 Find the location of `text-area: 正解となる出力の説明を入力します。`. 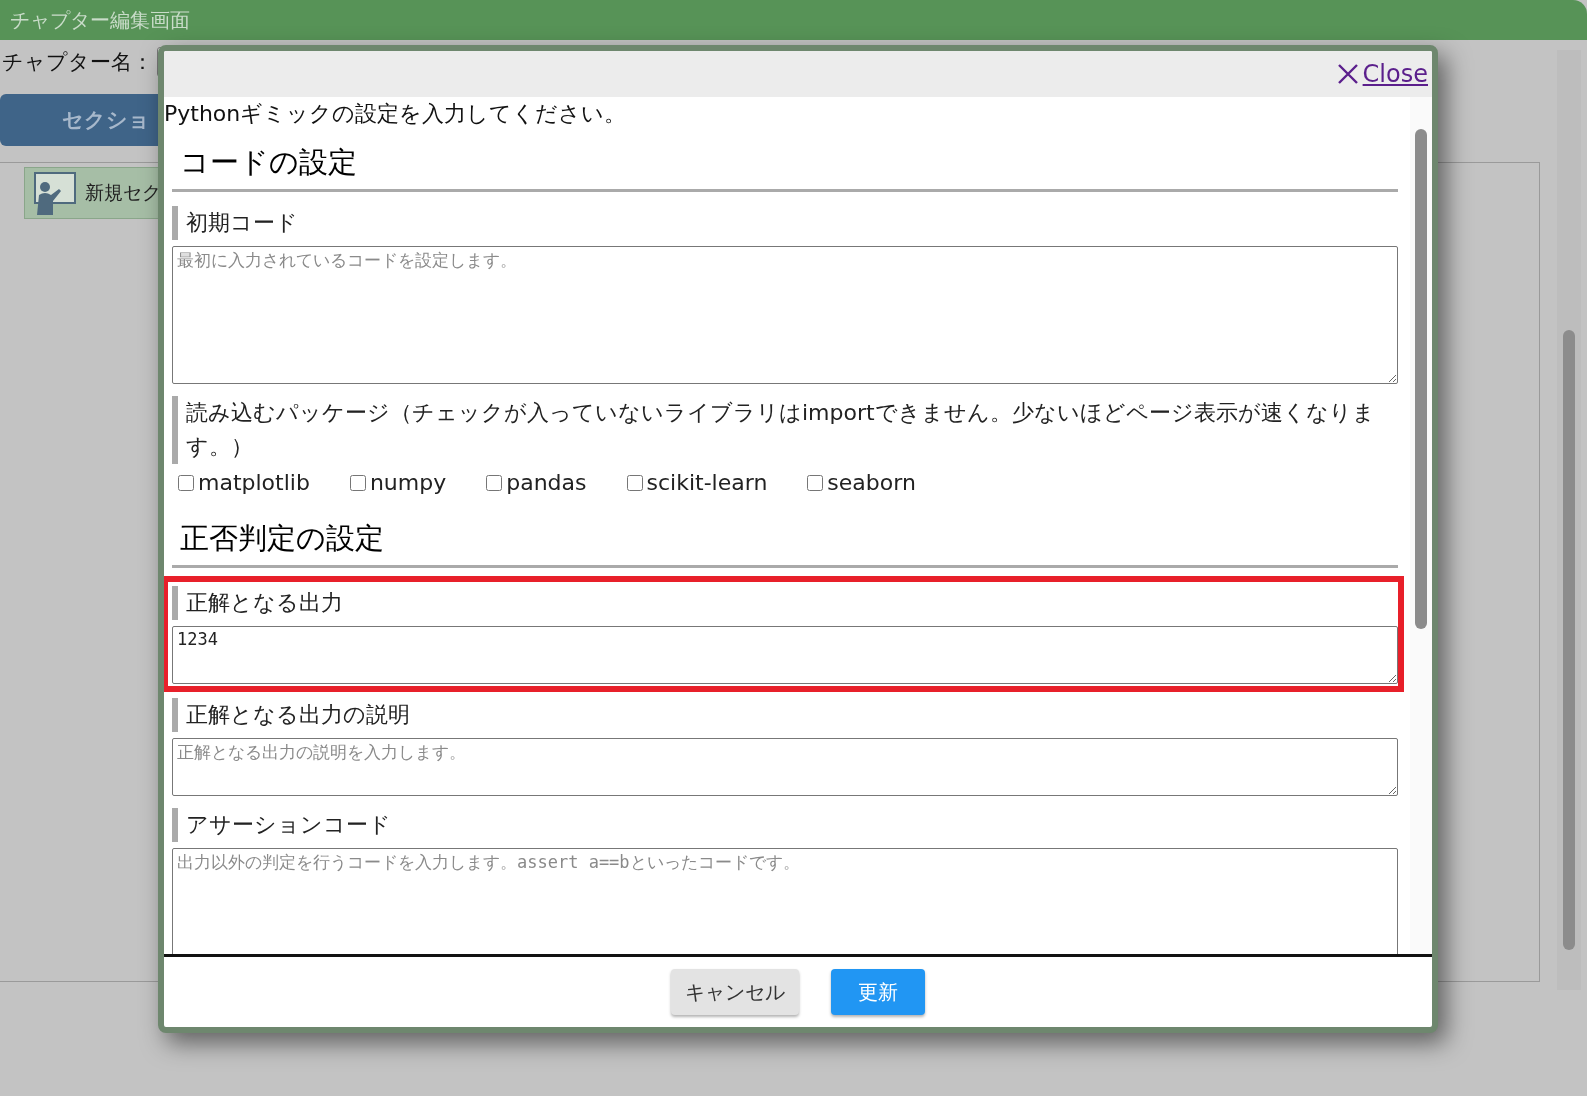

text-area: 正解となる出力の説明を入力します。 is located at coordinates (785, 767).